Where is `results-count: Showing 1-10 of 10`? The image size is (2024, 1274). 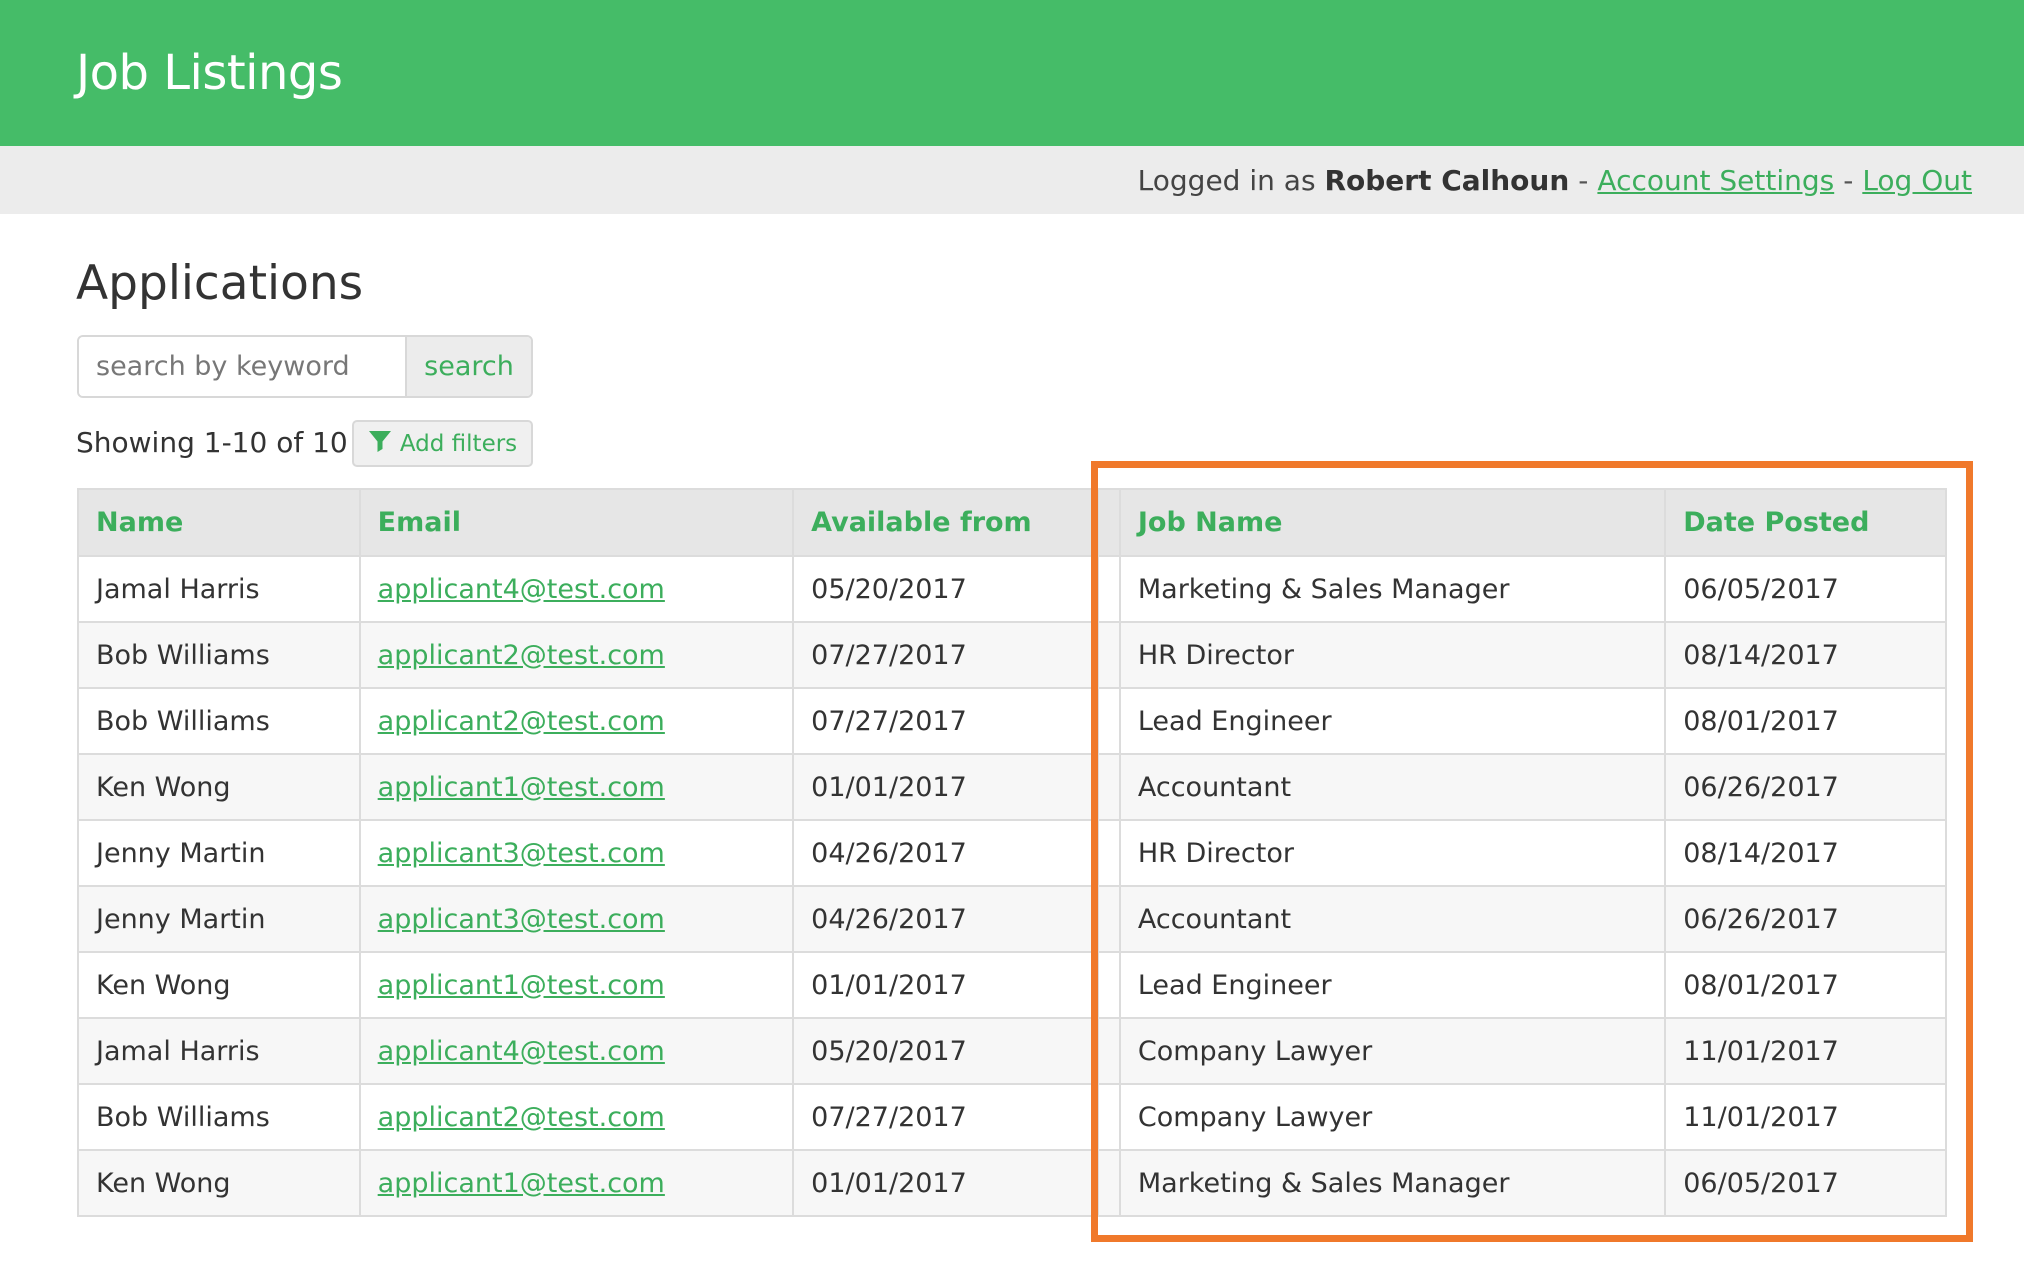
results-count: Showing 1-10 of 10 is located at coordinates (212, 442).